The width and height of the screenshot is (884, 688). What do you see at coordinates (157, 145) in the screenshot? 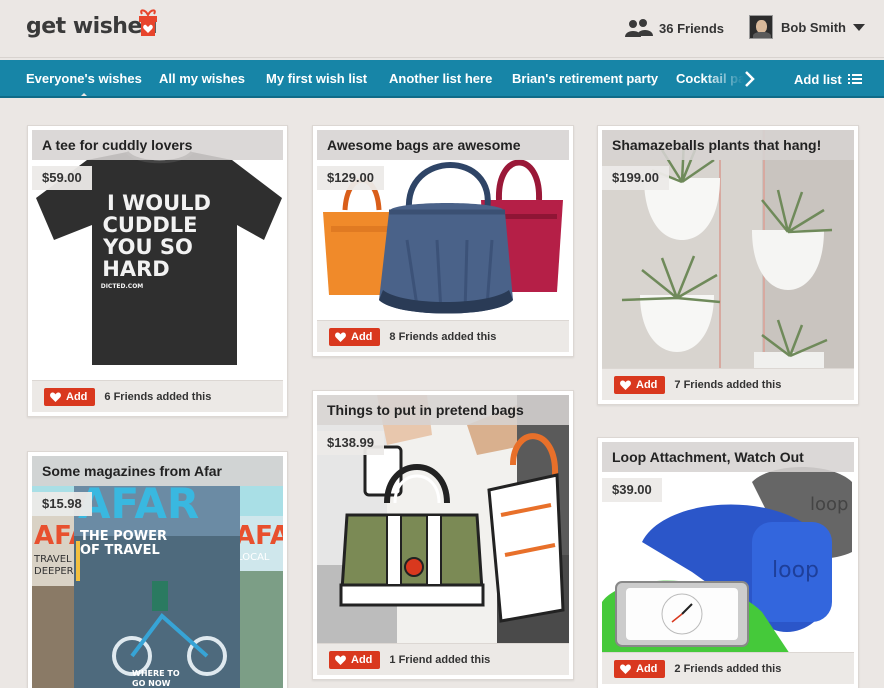
I see `card-title: A tee for cuddly lovers` at bounding box center [157, 145].